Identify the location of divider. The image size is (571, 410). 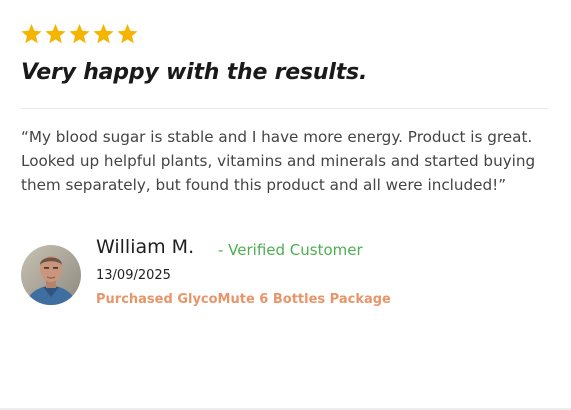
(284, 108).